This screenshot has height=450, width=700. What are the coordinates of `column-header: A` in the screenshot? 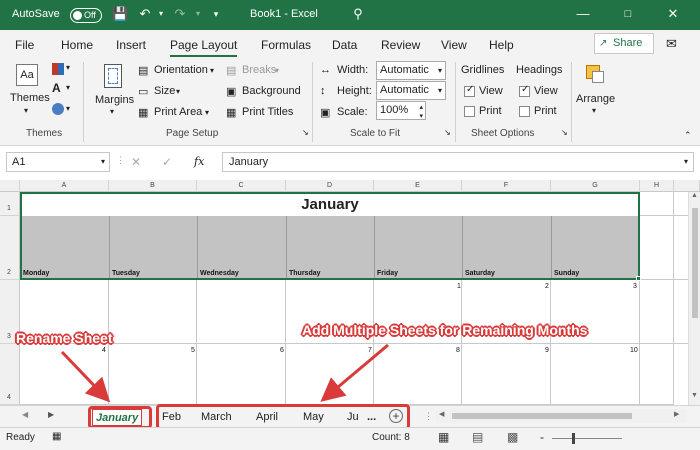 It's located at (64, 186).